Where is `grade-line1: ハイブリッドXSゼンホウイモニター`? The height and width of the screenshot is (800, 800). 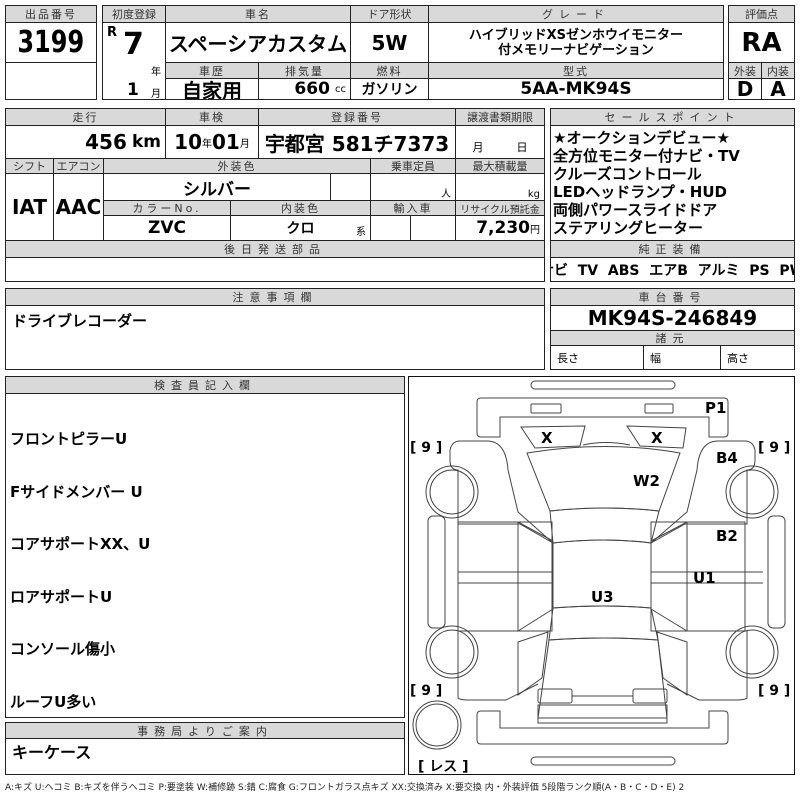 grade-line1: ハイブリッドXSゼンホウイモニター is located at coordinates (576, 35).